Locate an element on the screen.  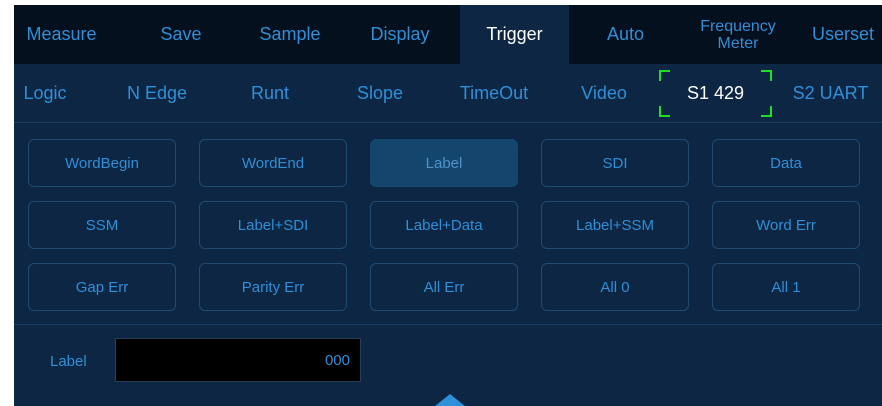
tab-sample: Sample is located at coordinates (290, 34).